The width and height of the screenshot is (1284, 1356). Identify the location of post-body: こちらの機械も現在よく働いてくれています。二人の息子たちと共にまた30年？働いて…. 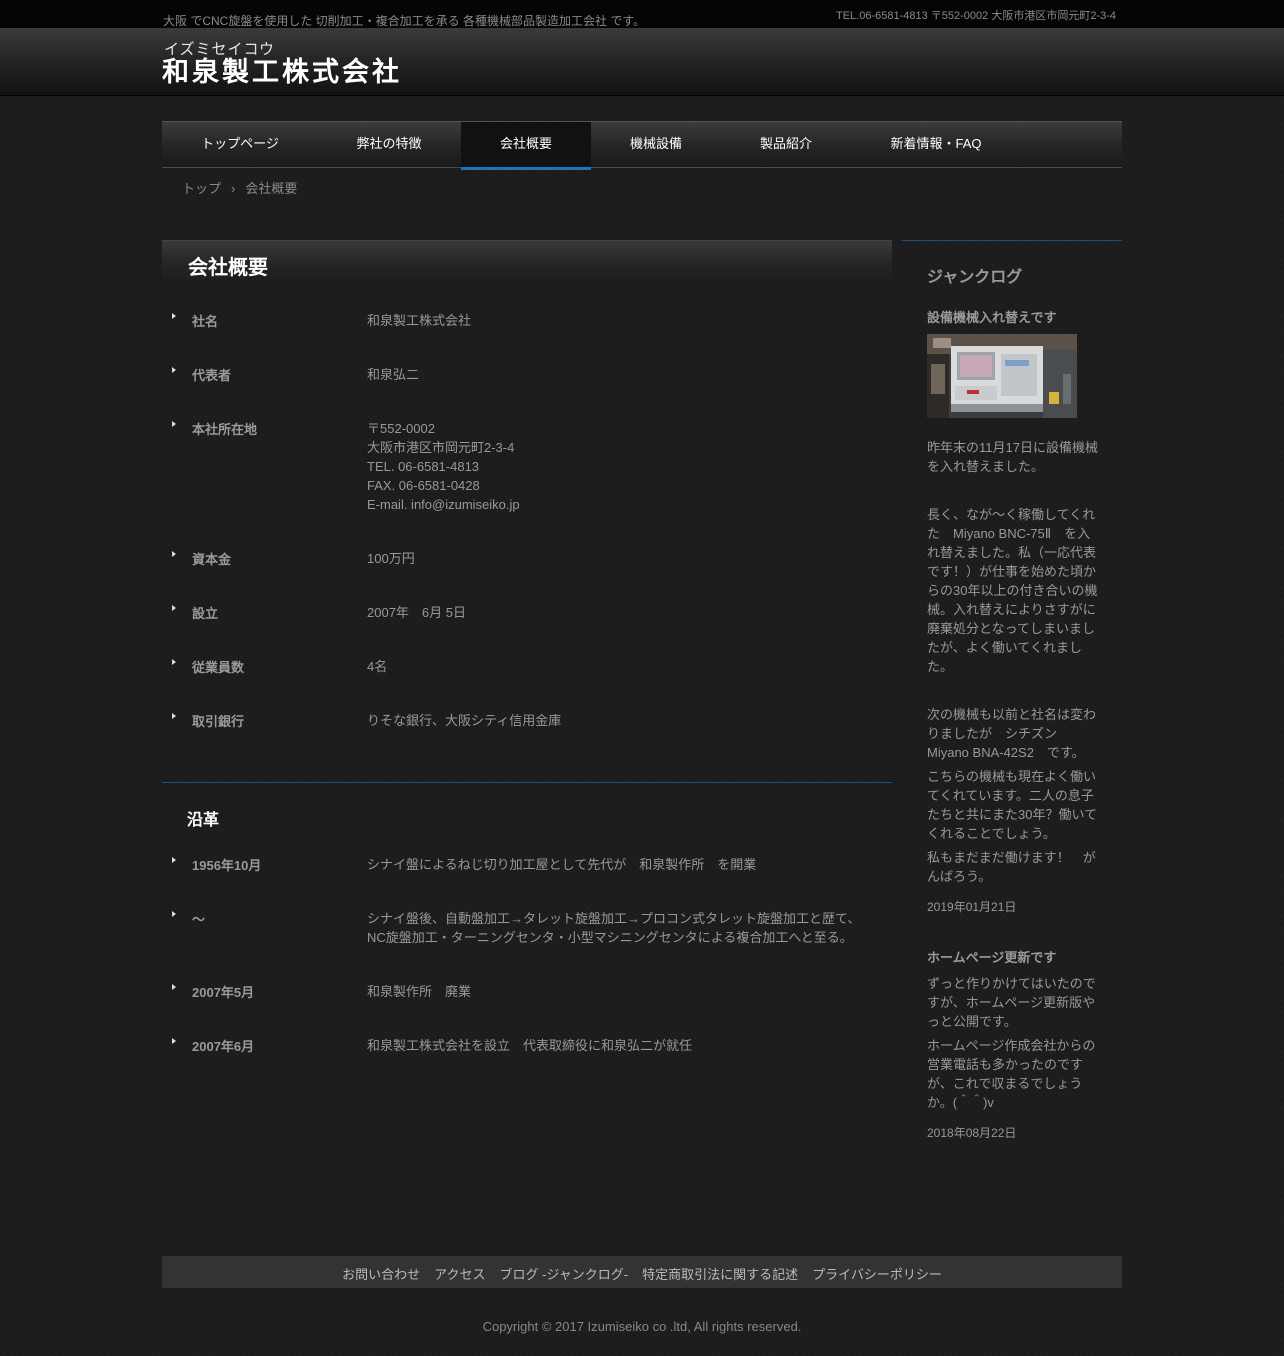
(1012, 805).